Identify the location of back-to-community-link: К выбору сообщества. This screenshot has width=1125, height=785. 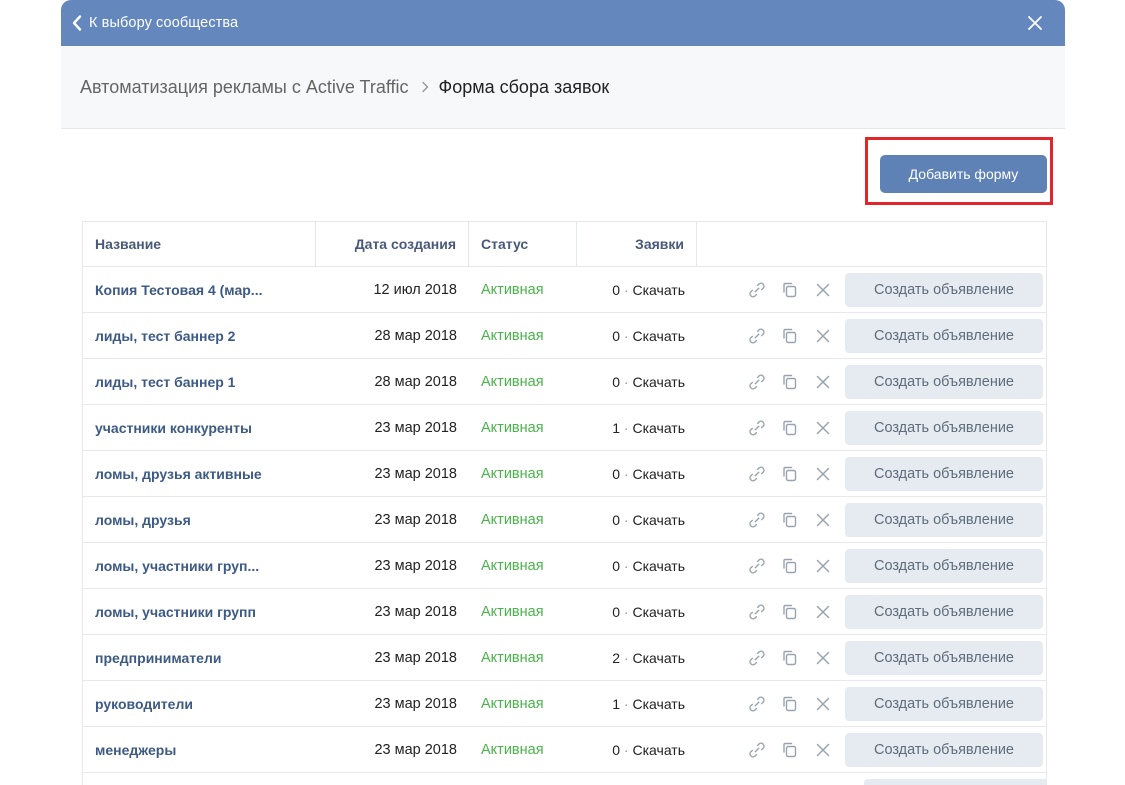
(154, 23).